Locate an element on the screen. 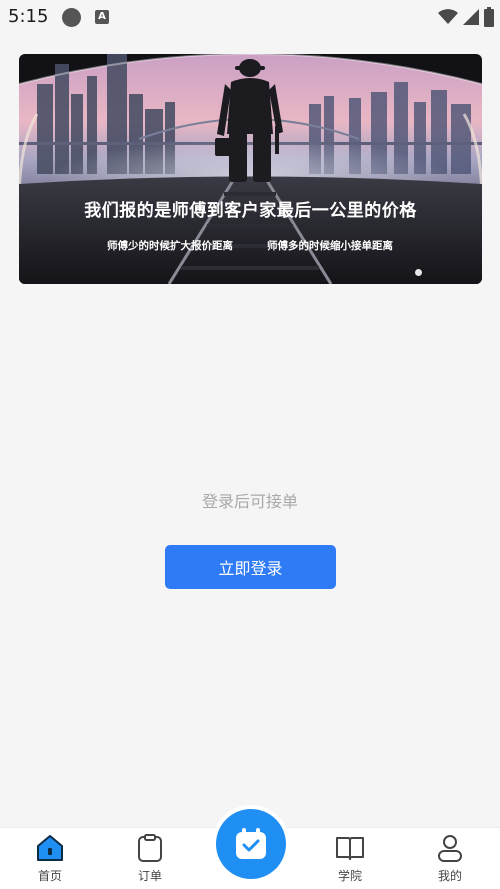 The width and height of the screenshot is (500, 889). signal-icon is located at coordinates (471, 17).